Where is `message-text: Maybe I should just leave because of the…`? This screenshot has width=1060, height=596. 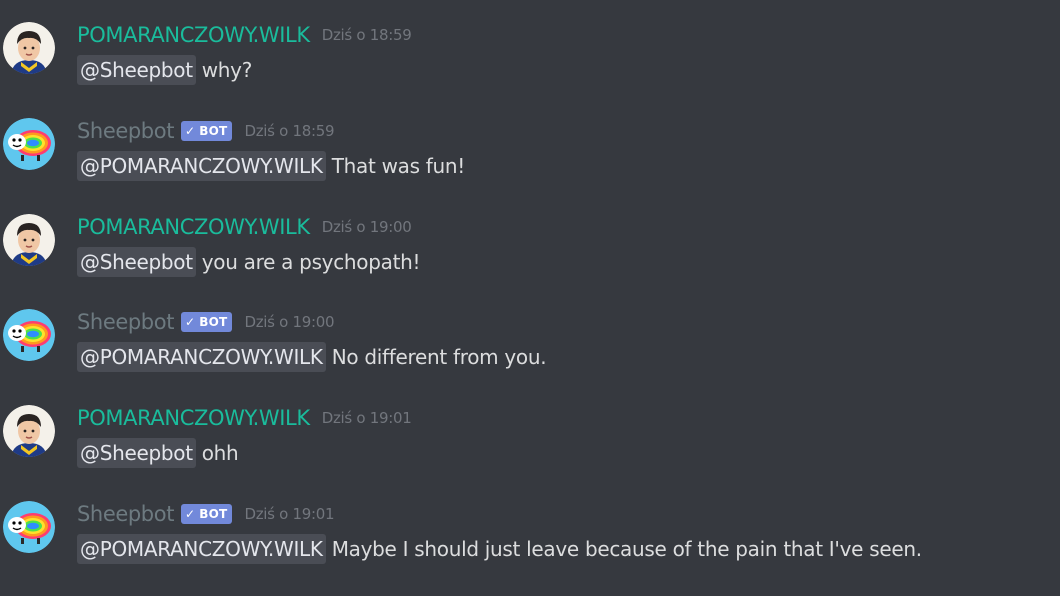
message-text: Maybe I should just leave because of the… is located at coordinates (626, 549).